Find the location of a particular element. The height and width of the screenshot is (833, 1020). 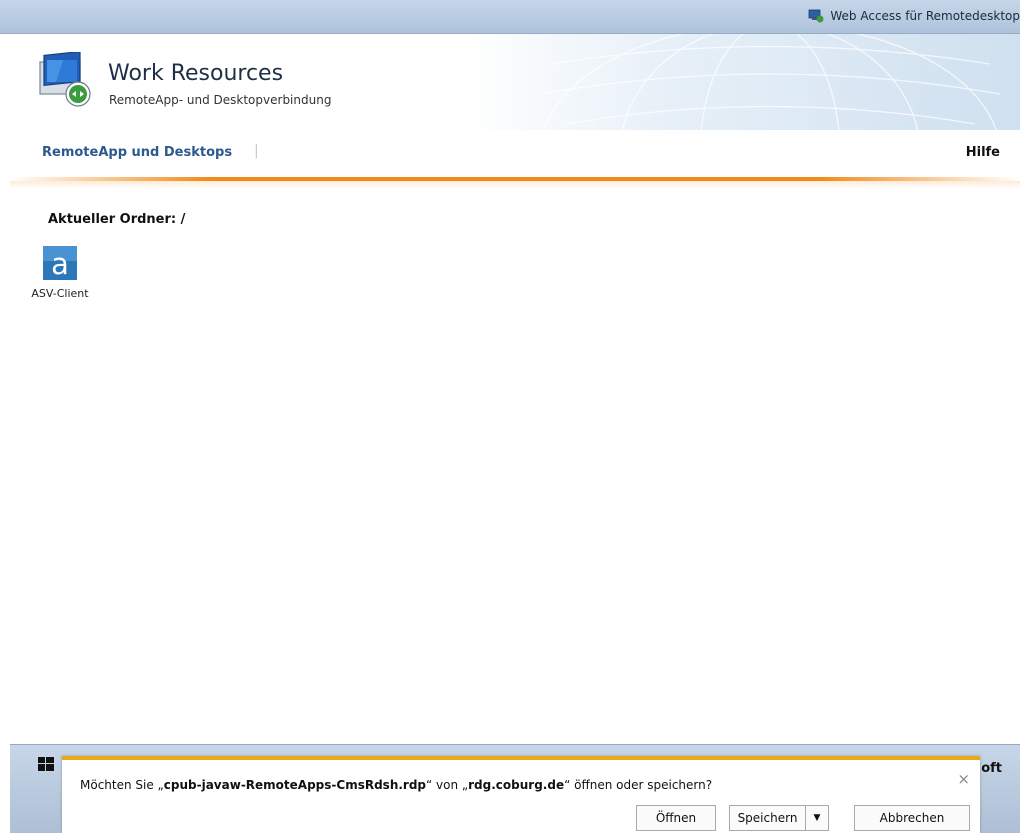

window-title: Web Access für Remotedesktop is located at coordinates (914, 16).